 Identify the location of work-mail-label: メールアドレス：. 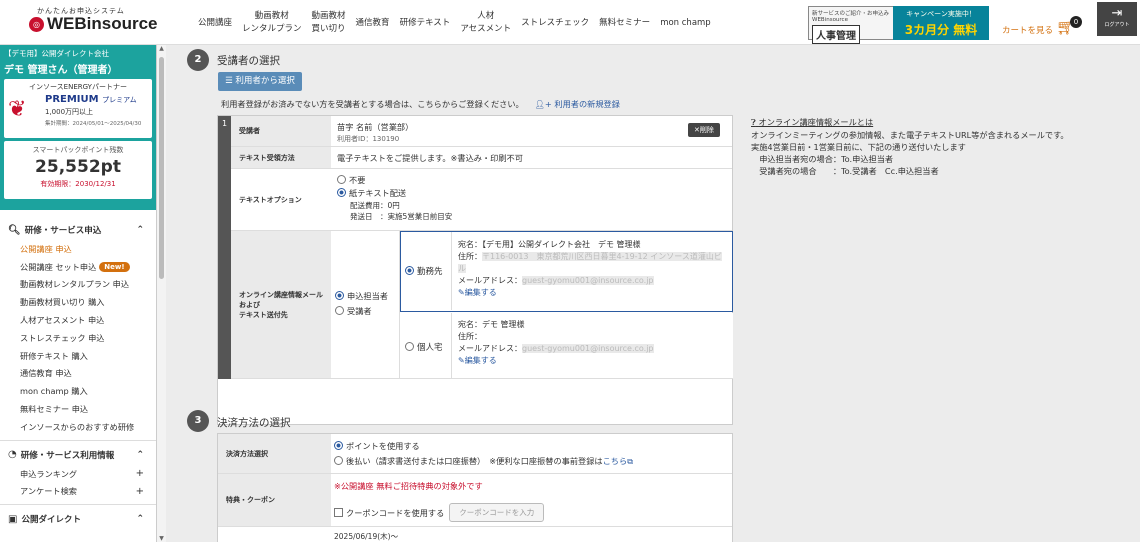
(490, 280).